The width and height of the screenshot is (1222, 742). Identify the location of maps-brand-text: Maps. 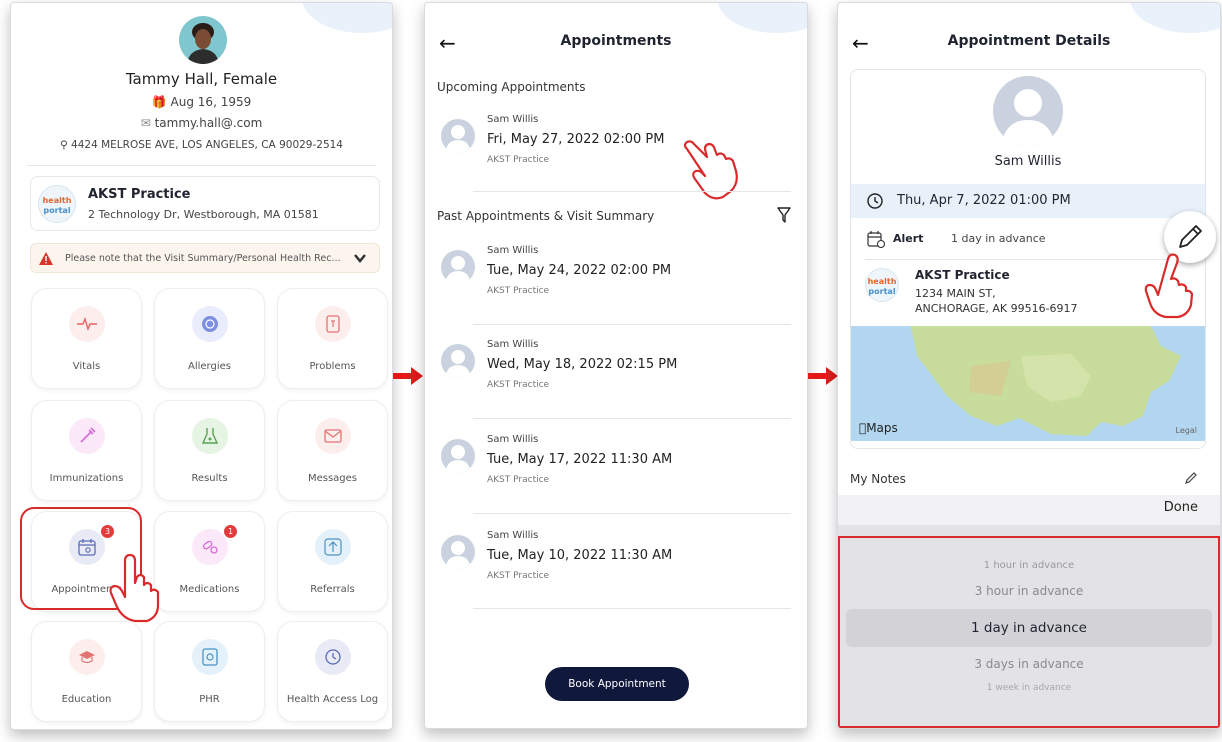
(878, 428).